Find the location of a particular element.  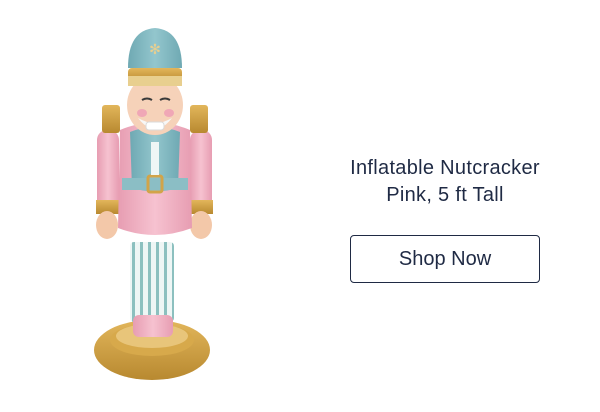

product-title: Inflatable Nutcracker Pink, 5 ft Tall is located at coordinates (445, 182).